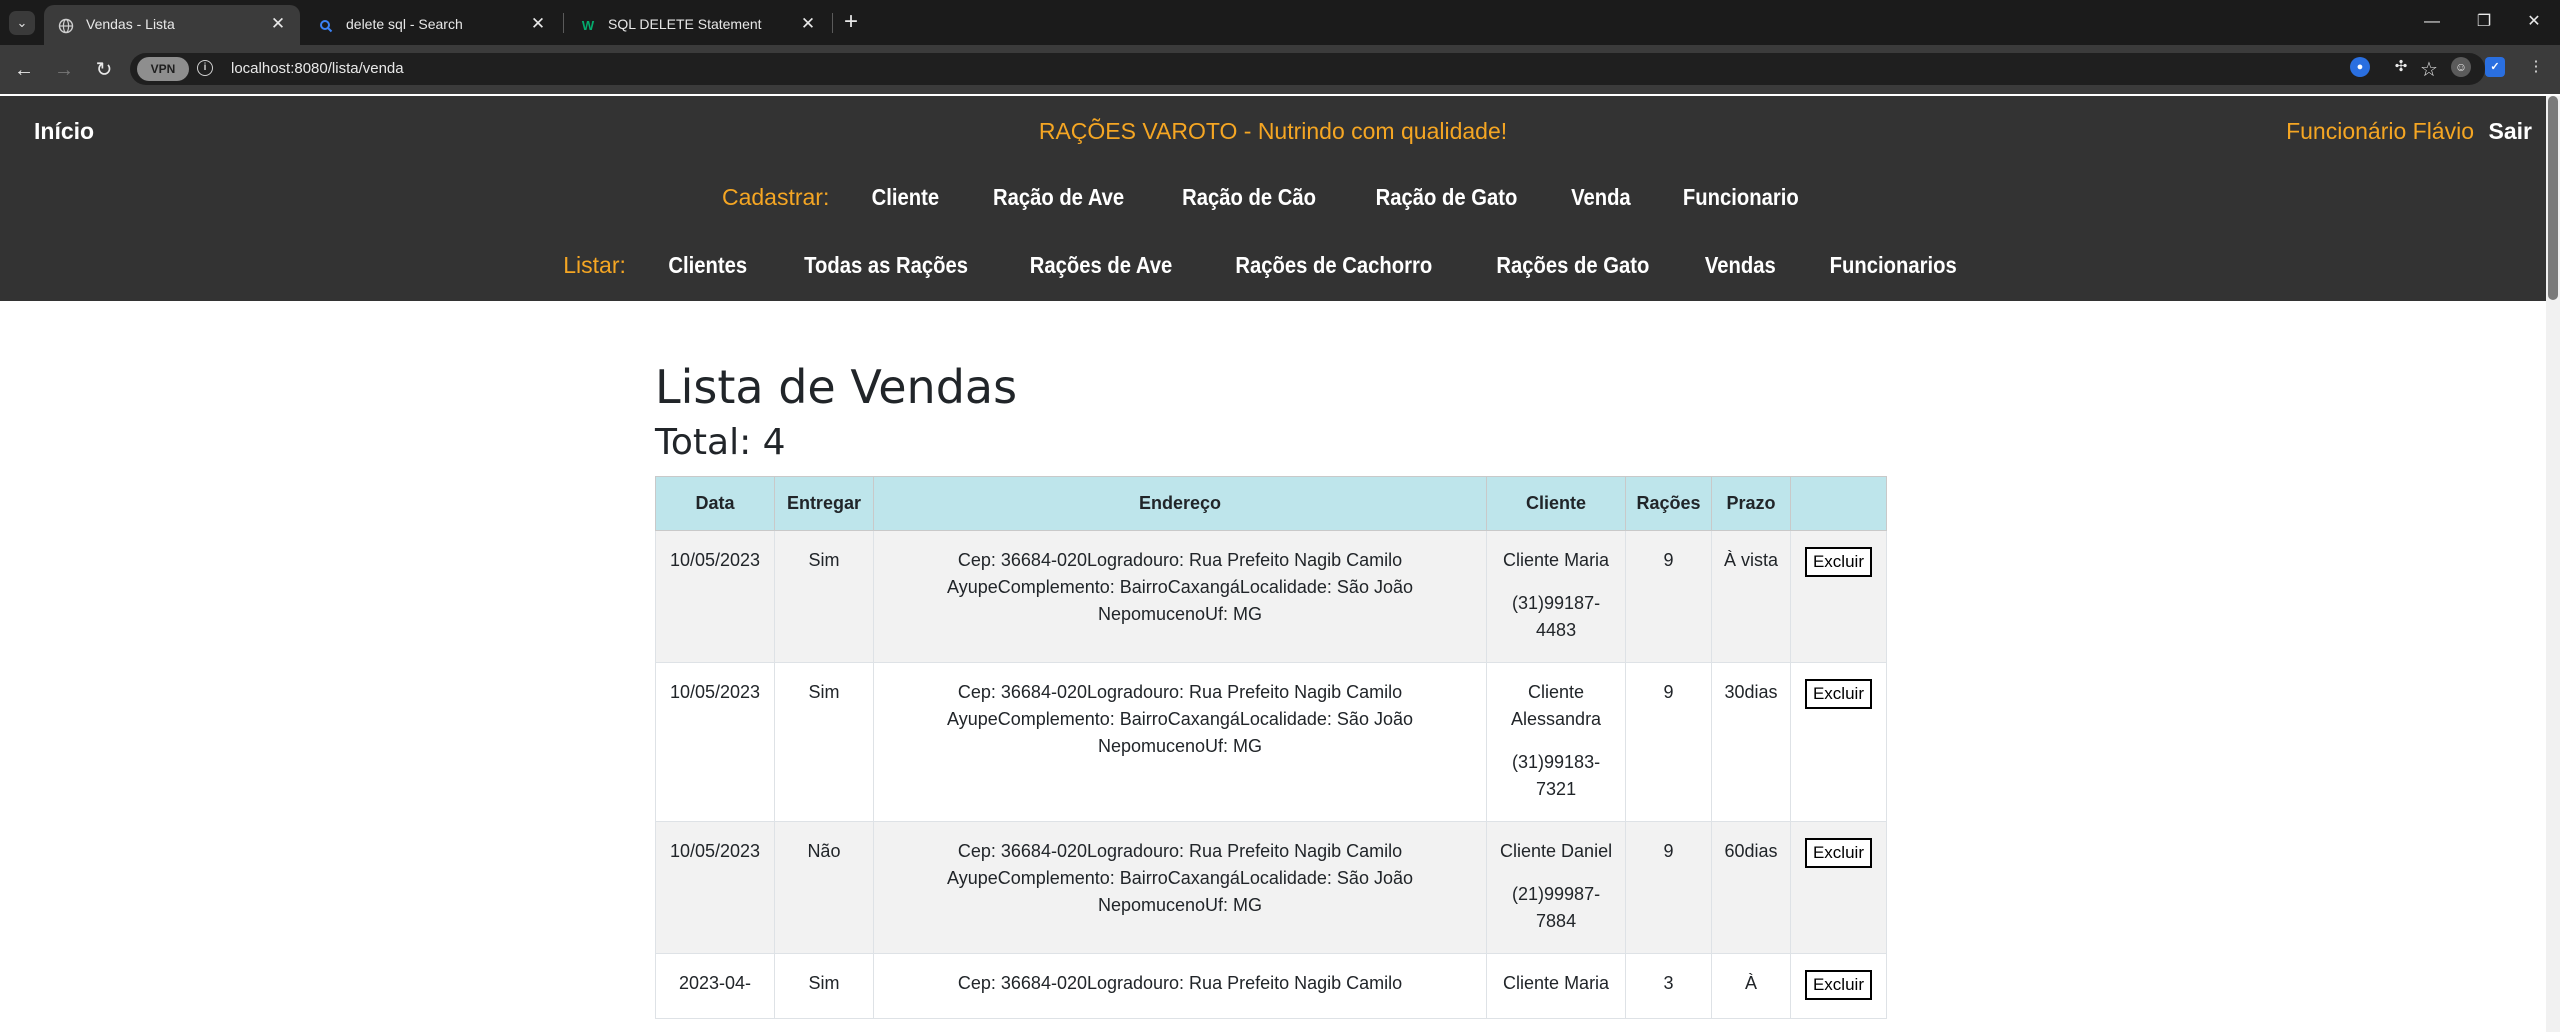  I want to click on listar-racoes-ave-link: Rações de Ave, so click(1100, 265).